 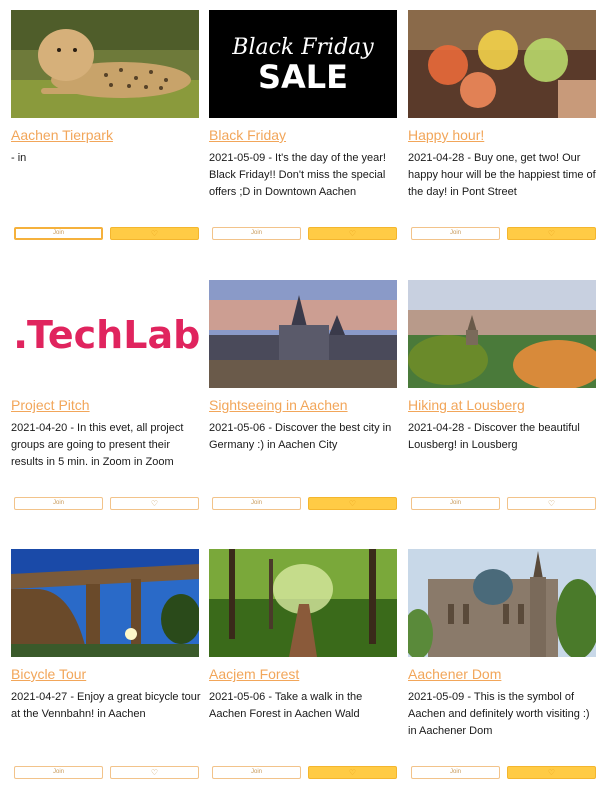 I want to click on event-image-cocktails, so click(x=502, y=64).